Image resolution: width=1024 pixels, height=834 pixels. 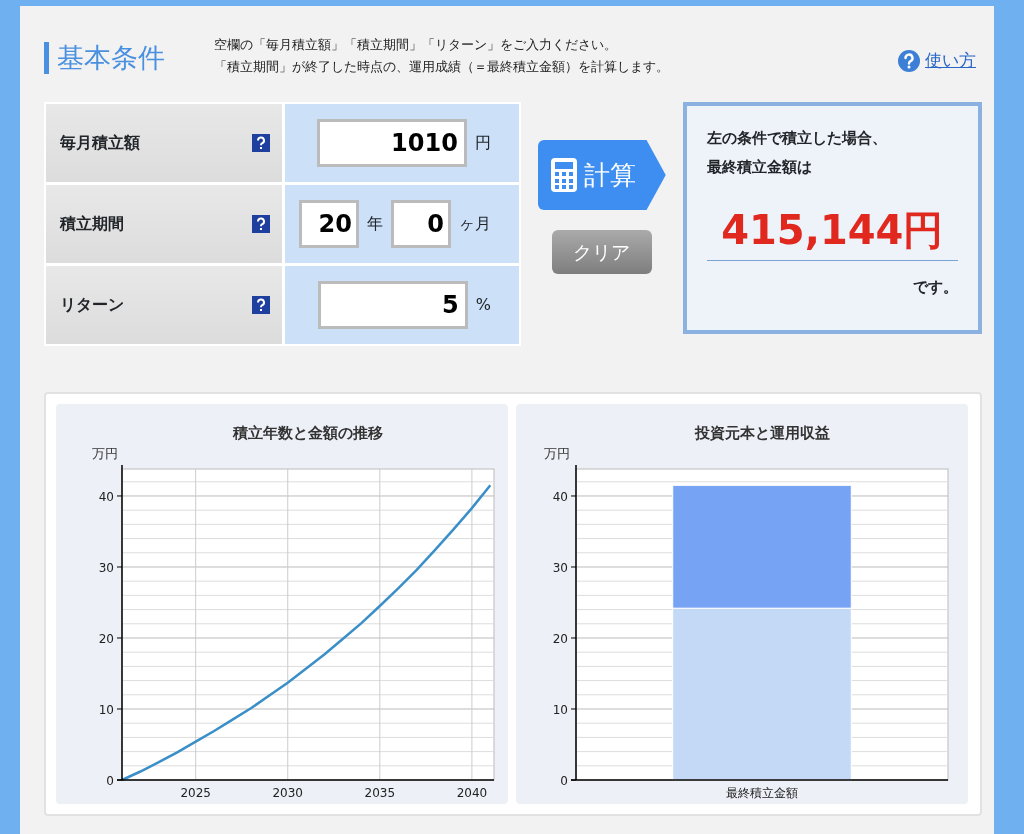 I want to click on field-label: 積立期間, so click(x=92, y=224).